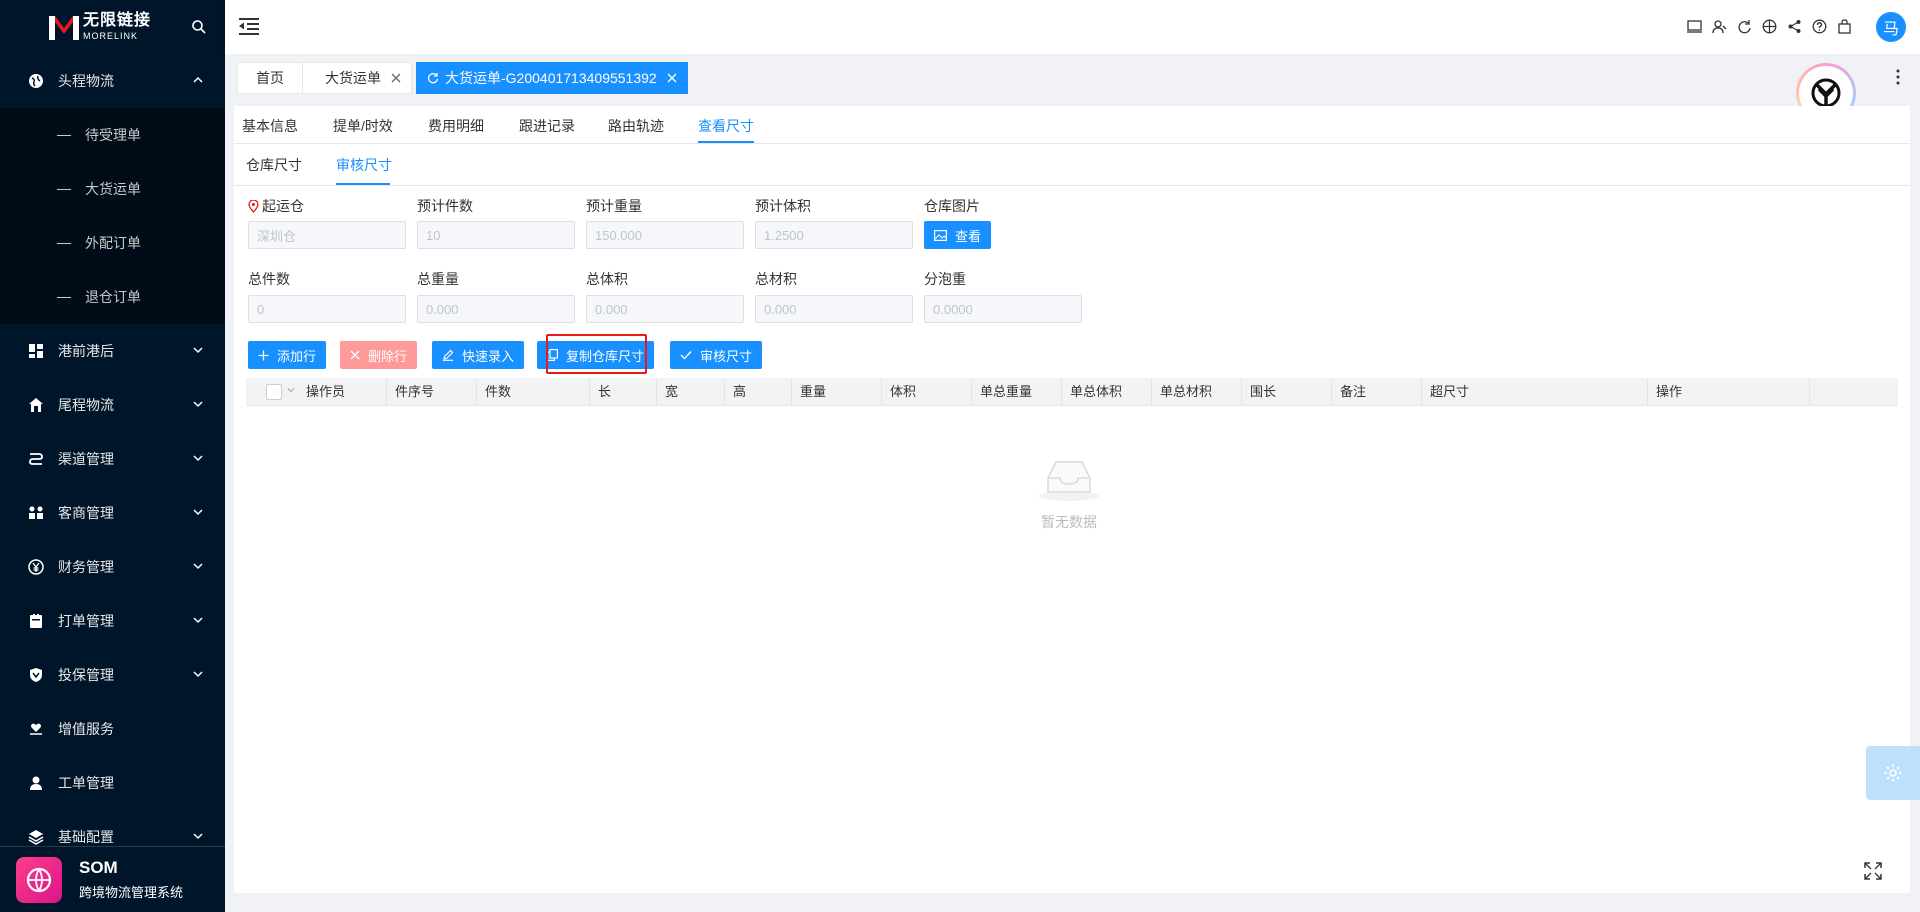 The height and width of the screenshot is (912, 1920). I want to click on search-icon, so click(199, 27).